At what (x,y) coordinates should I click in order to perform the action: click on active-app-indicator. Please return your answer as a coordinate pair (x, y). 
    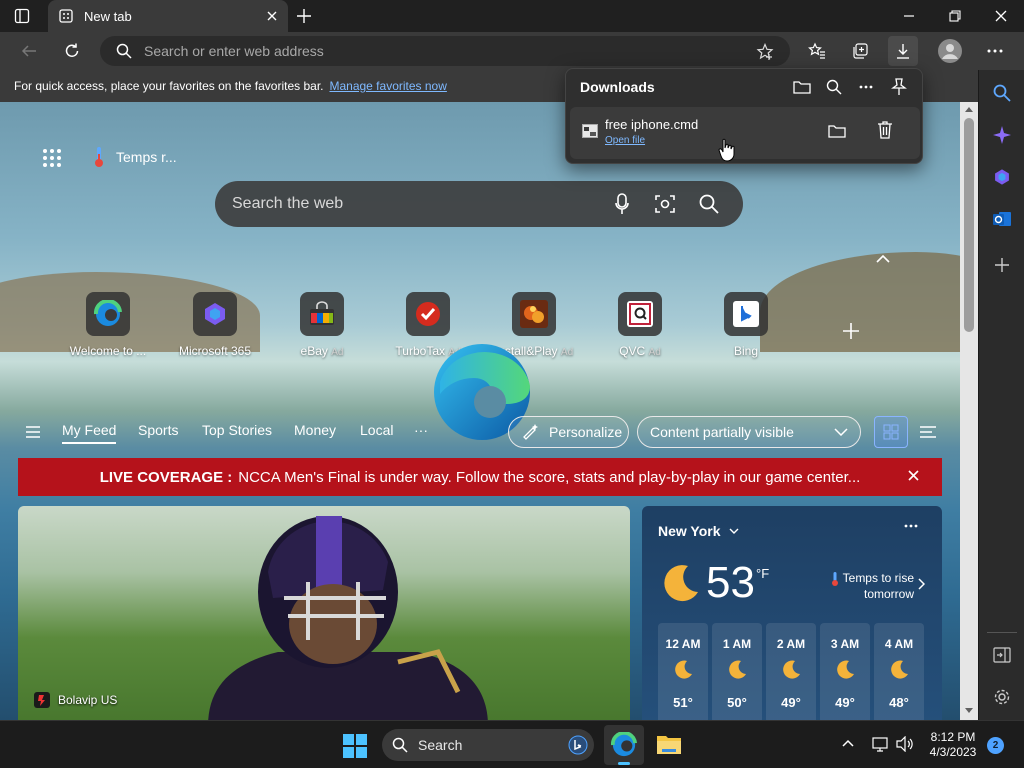
    Looking at the image, I should click on (624, 763).